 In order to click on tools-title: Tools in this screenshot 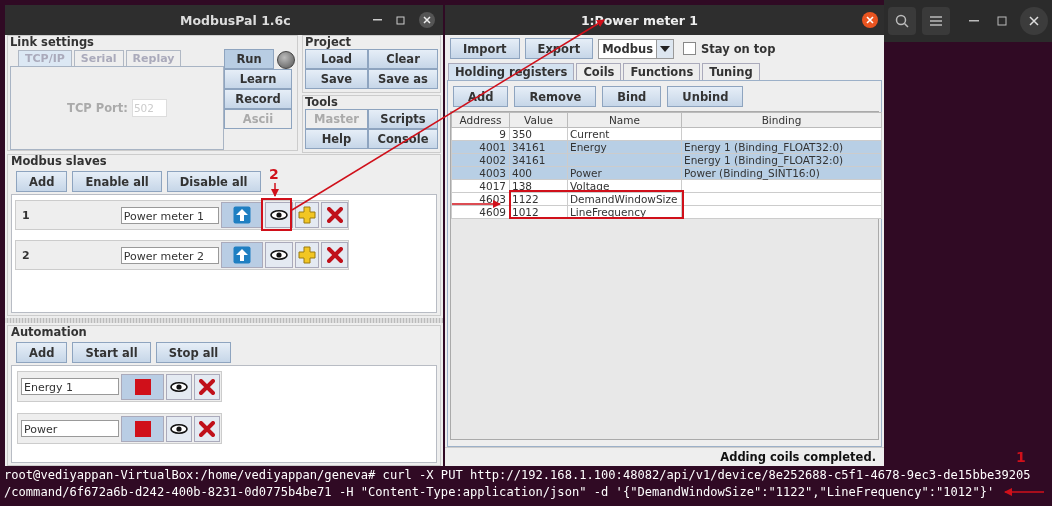, I will do `click(322, 102)`.